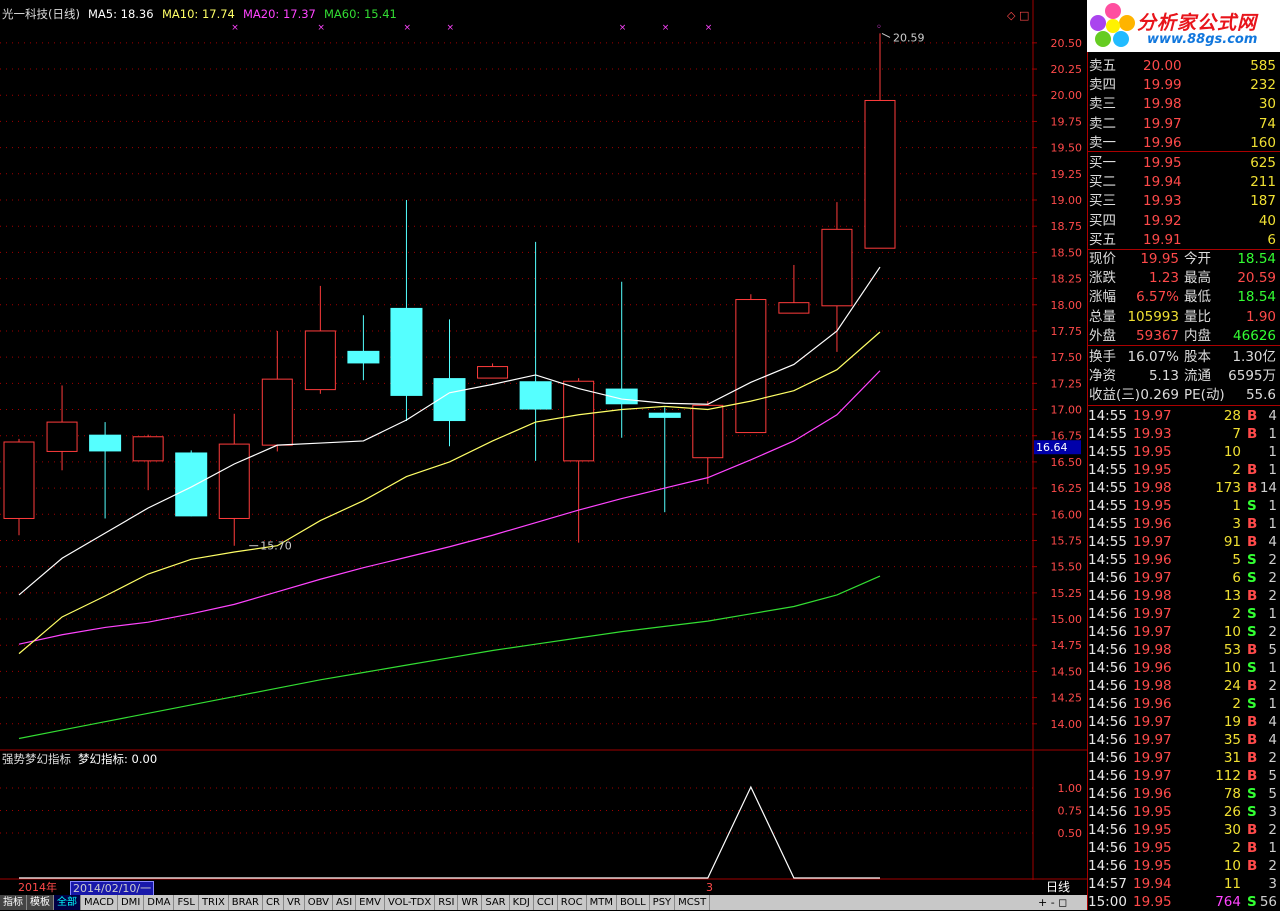 This screenshot has width=1280, height=911. I want to click on tick-t: 14:55, so click(1107, 452).